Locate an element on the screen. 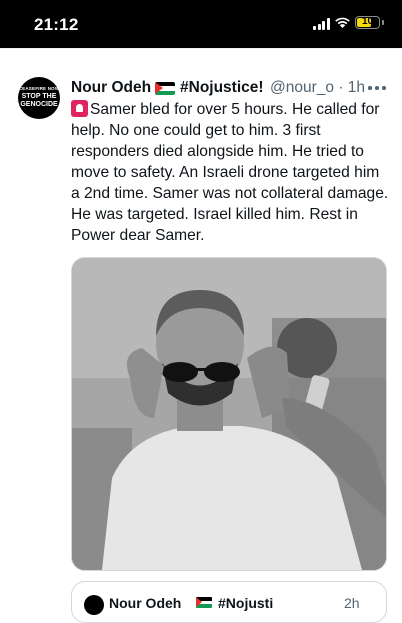 Image resolution: width=402 pixels, height=623 pixels. timestamp: 1h is located at coordinates (356, 87).